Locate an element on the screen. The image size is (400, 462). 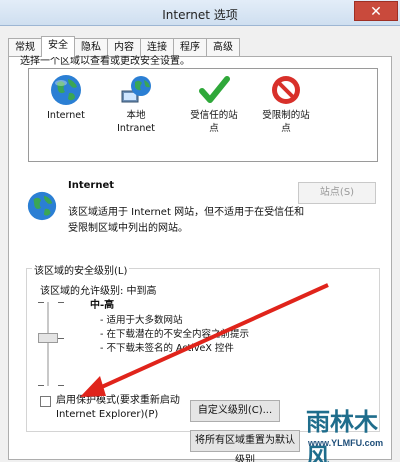
zone-trusted-sites: 受信任的站 点 is located at coordinates (214, 104).